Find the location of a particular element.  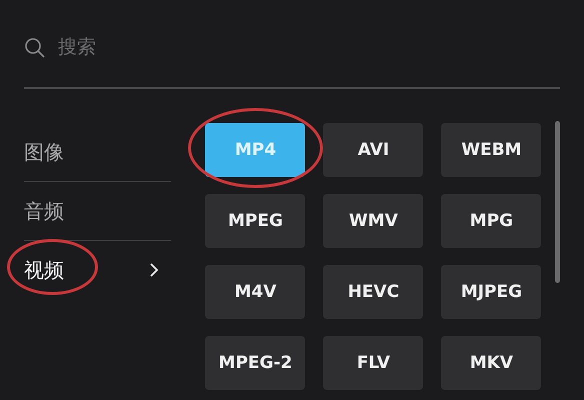

format-button: MPG is located at coordinates (491, 221).